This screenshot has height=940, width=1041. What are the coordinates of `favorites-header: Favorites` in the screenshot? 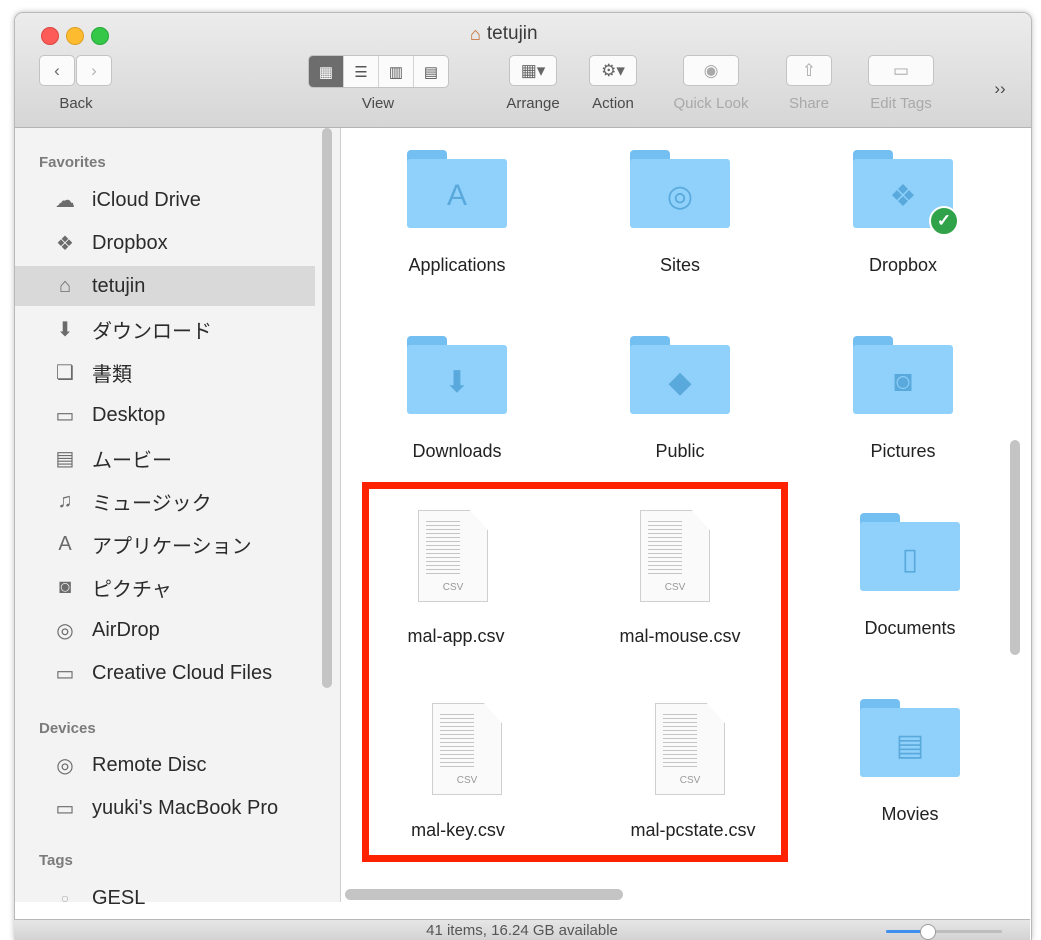 It's located at (72, 162).